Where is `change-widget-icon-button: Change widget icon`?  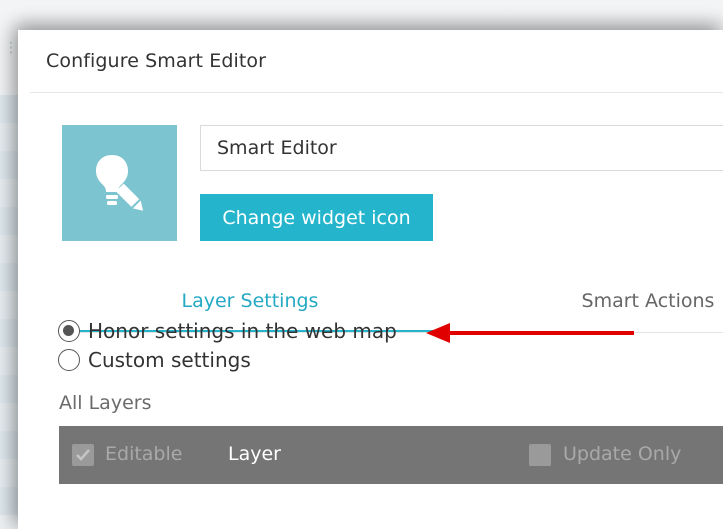 change-widget-icon-button: Change widget icon is located at coordinates (316, 217).